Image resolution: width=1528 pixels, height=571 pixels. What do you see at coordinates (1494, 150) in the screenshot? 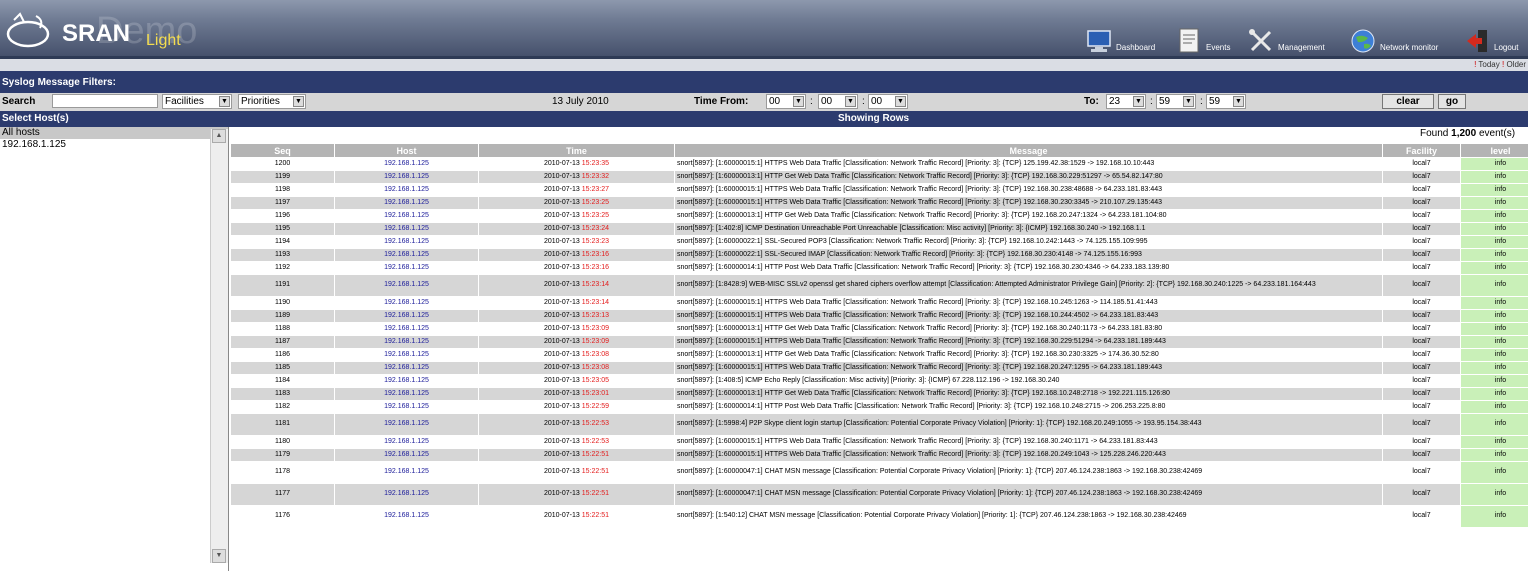
I see `col-level: level` at bounding box center [1494, 150].